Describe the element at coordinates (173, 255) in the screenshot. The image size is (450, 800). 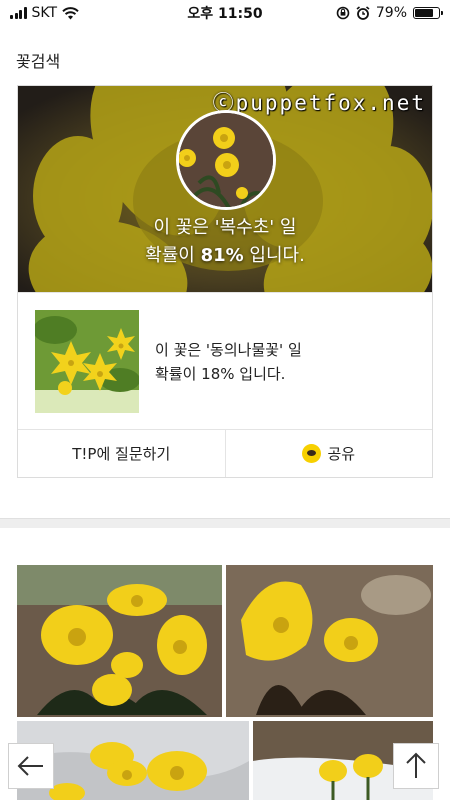
I see `top-result-prob-prefix: 확률이` at that location.